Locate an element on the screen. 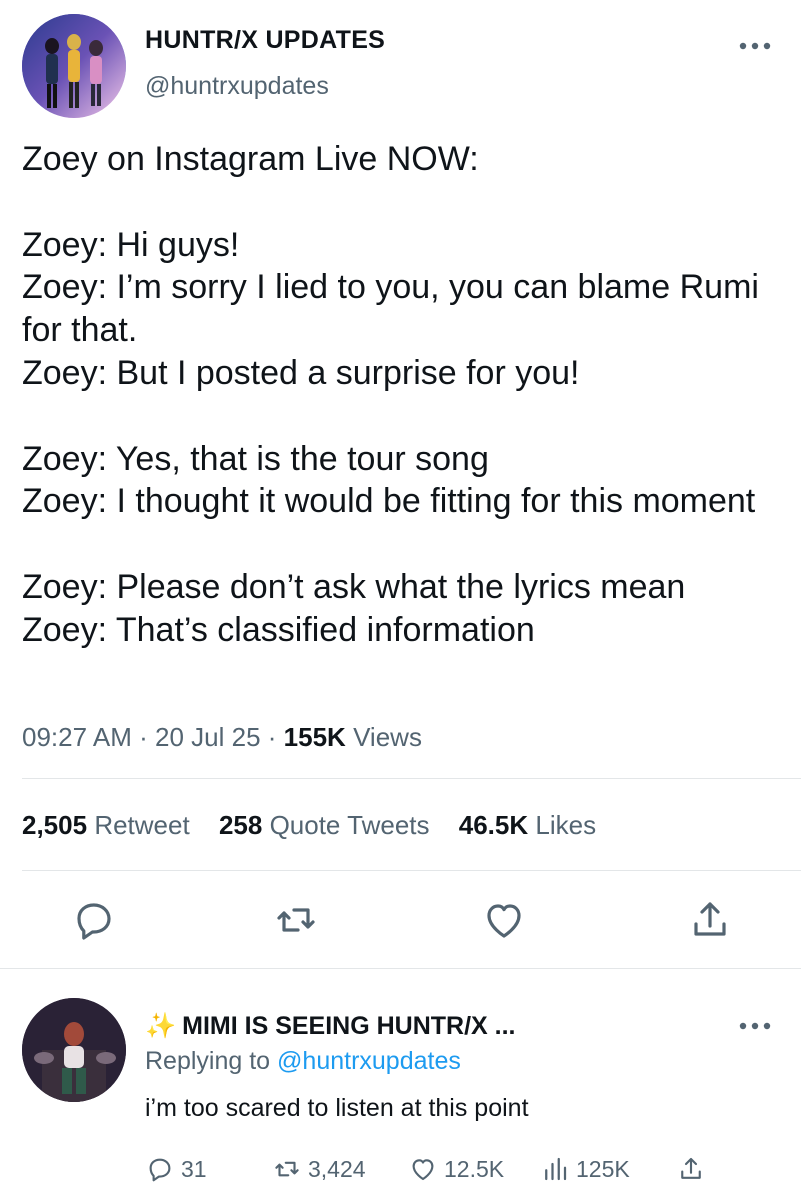  retweets-stat: 2,505 Retweet is located at coordinates (106, 825).